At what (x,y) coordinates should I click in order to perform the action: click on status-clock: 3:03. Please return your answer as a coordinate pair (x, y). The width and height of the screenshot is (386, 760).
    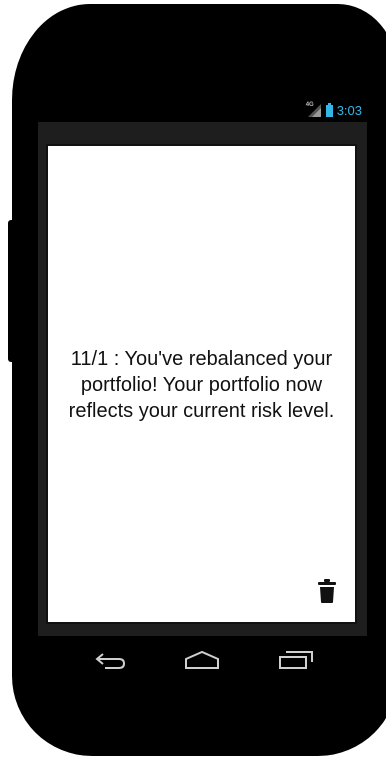
    Looking at the image, I should click on (349, 110).